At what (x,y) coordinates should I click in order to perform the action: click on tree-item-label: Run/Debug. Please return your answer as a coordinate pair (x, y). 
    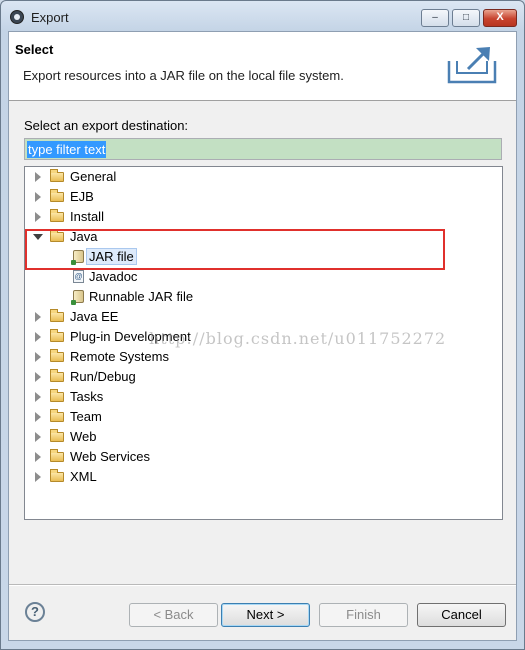
    Looking at the image, I should click on (103, 376).